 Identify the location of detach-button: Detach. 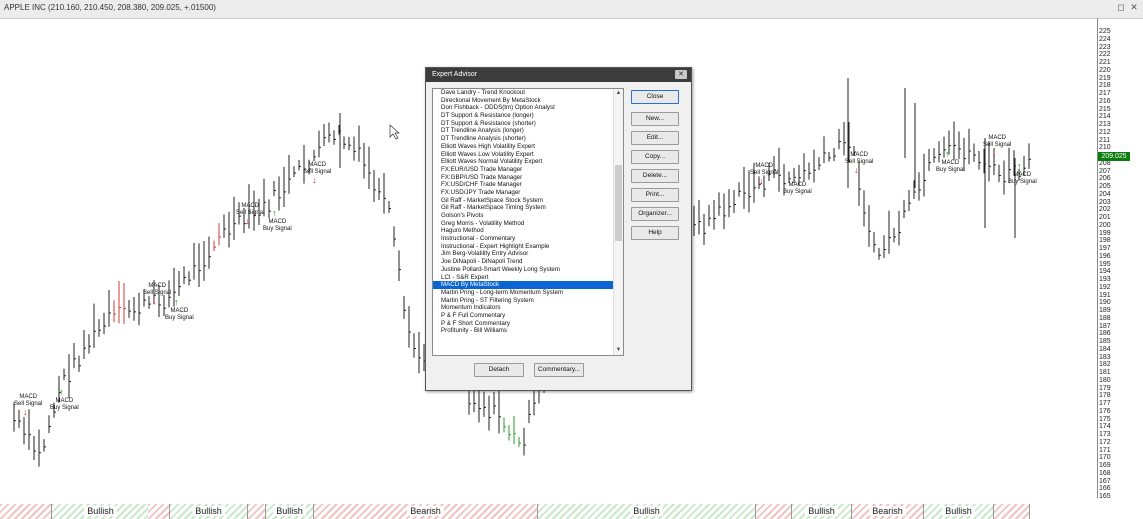
(499, 370).